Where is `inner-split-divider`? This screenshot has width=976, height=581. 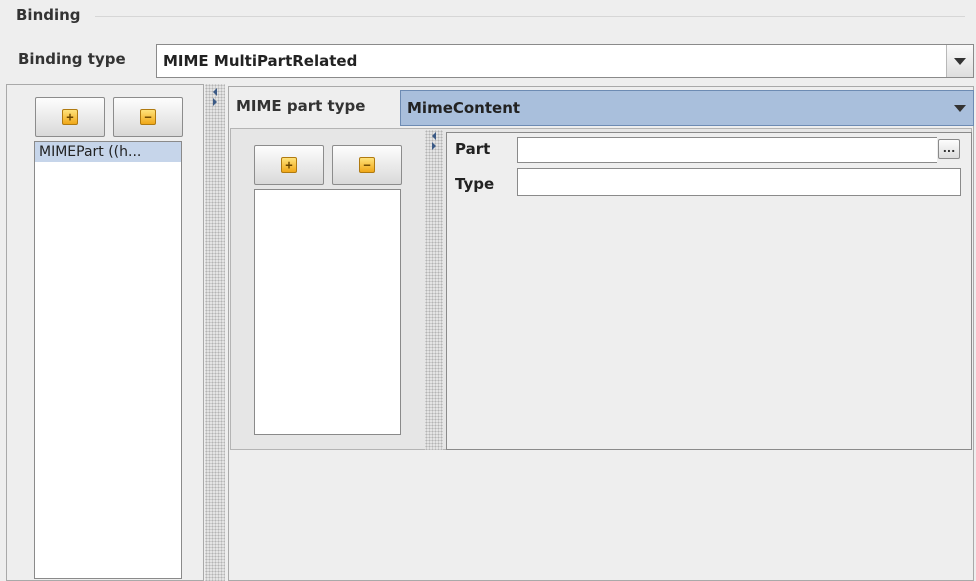 inner-split-divider is located at coordinates (434, 290).